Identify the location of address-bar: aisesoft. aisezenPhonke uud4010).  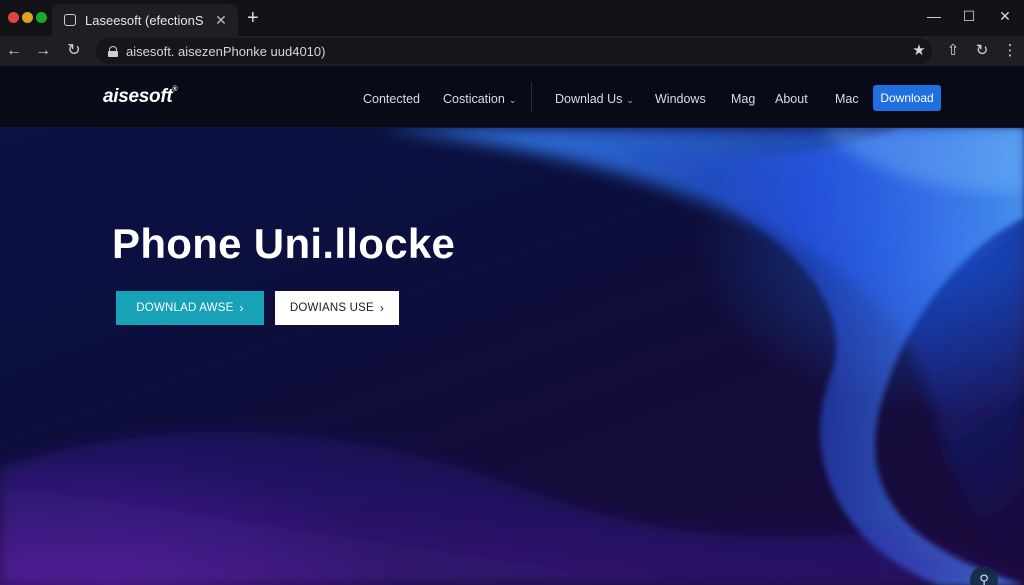
(514, 51).